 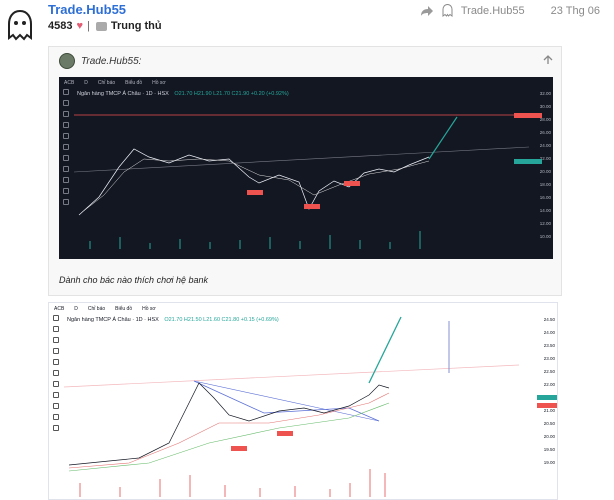 What do you see at coordinates (547, 397) in the screenshot?
I see `light-price-tag-current` at bounding box center [547, 397].